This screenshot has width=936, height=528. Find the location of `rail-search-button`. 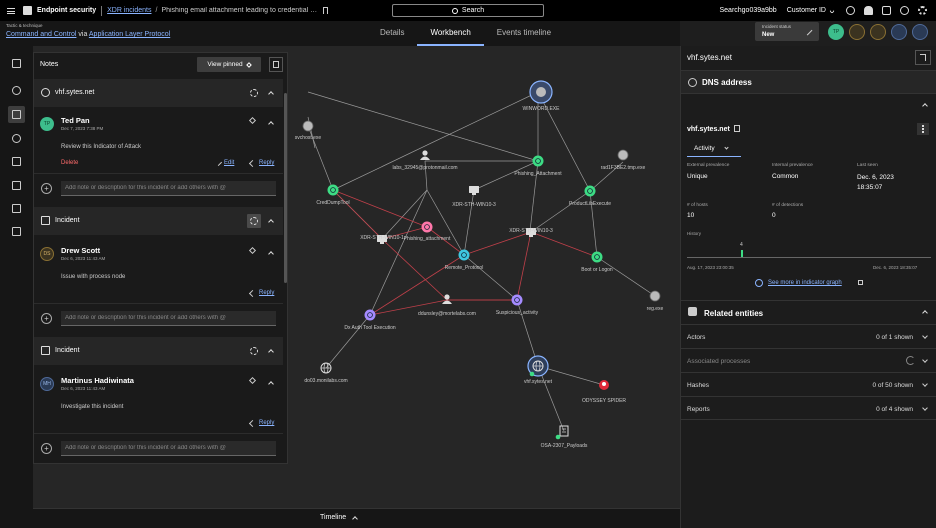

rail-search-button is located at coordinates (16, 90).